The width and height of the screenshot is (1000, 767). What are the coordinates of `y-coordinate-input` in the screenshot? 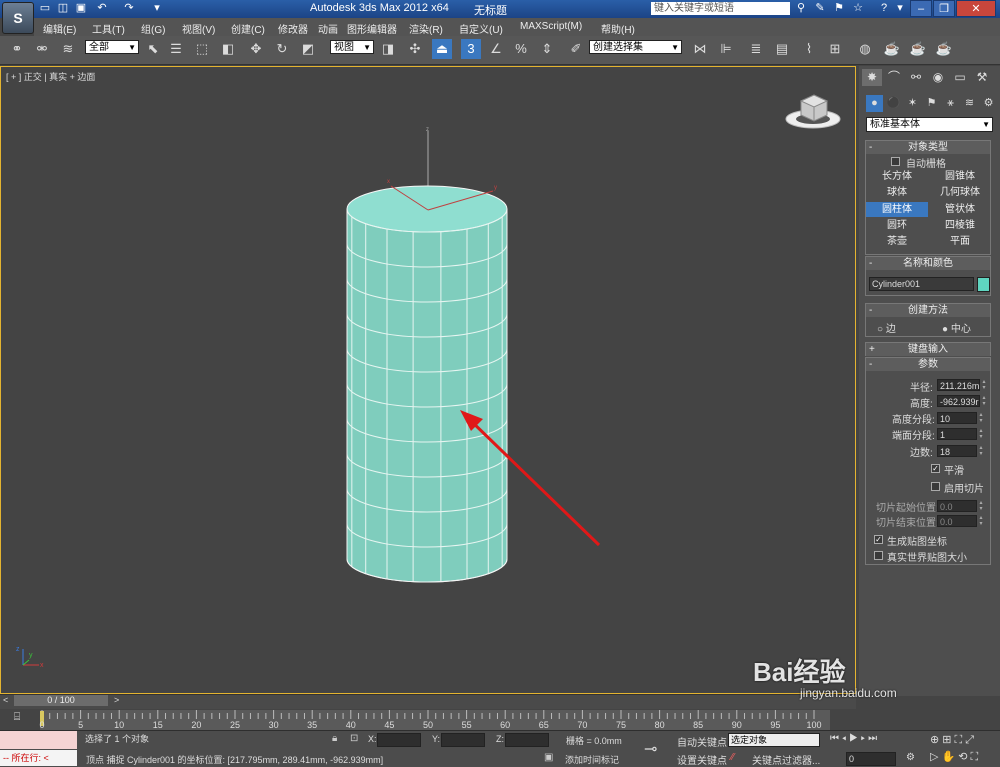 It's located at (463, 740).